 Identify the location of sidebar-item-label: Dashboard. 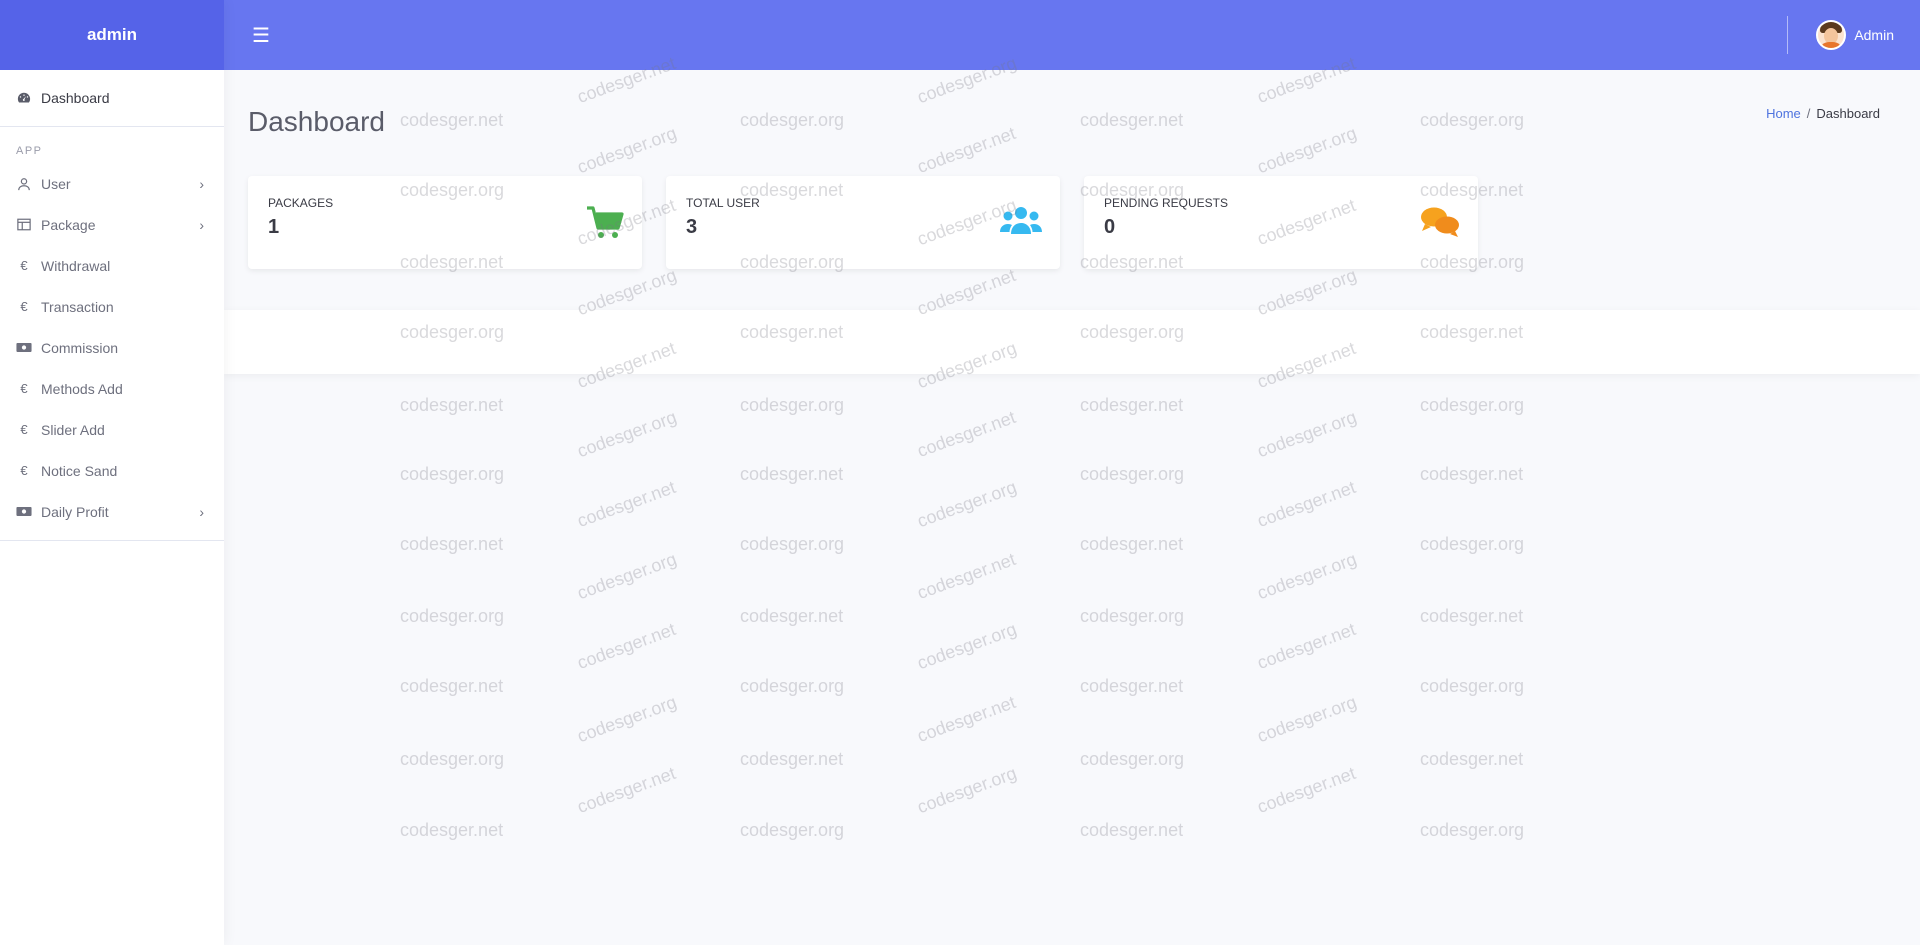
(75, 98).